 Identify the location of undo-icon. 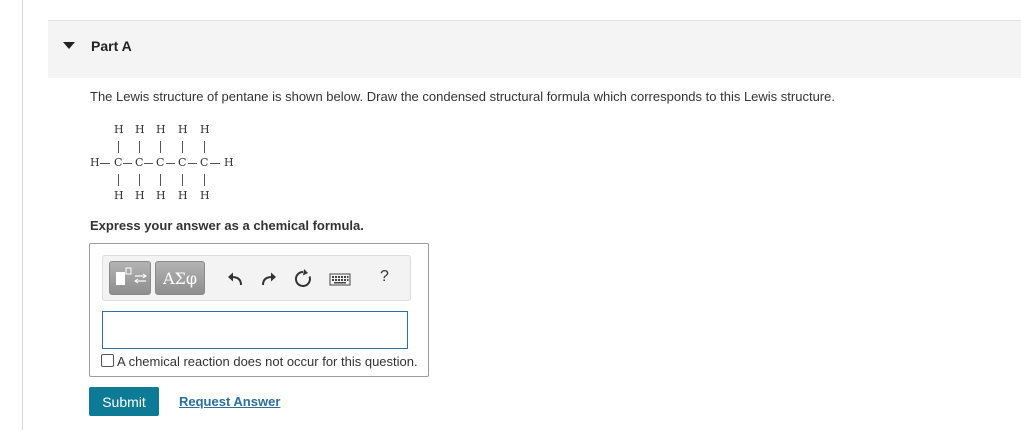
(236, 279).